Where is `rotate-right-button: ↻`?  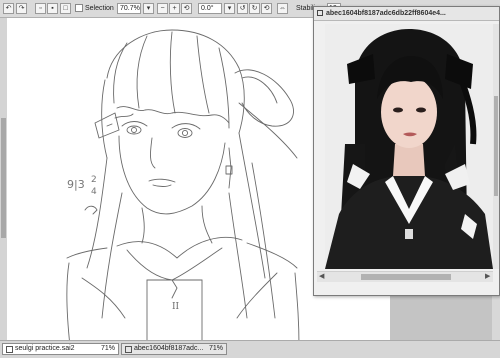 rotate-right-button: ↻ is located at coordinates (254, 8).